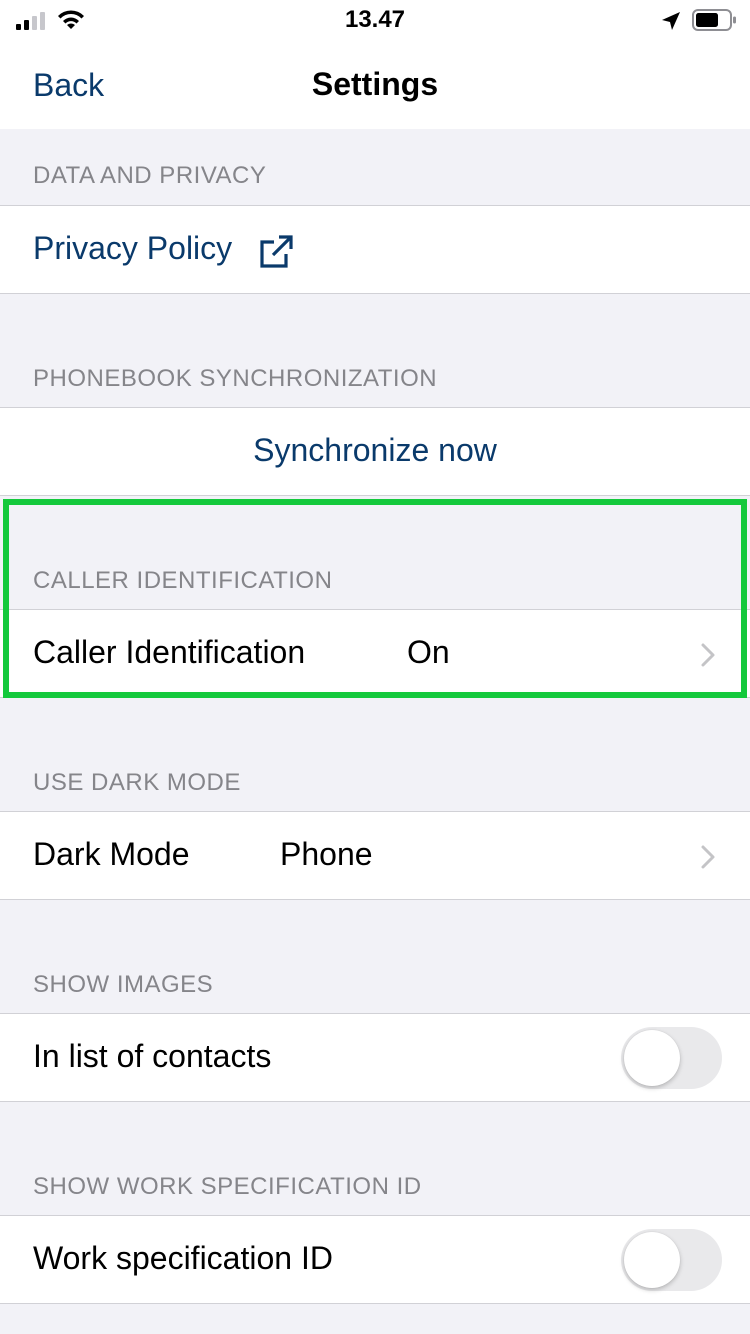  I want to click on show-images-cell: In list of contacts, so click(375, 1057).